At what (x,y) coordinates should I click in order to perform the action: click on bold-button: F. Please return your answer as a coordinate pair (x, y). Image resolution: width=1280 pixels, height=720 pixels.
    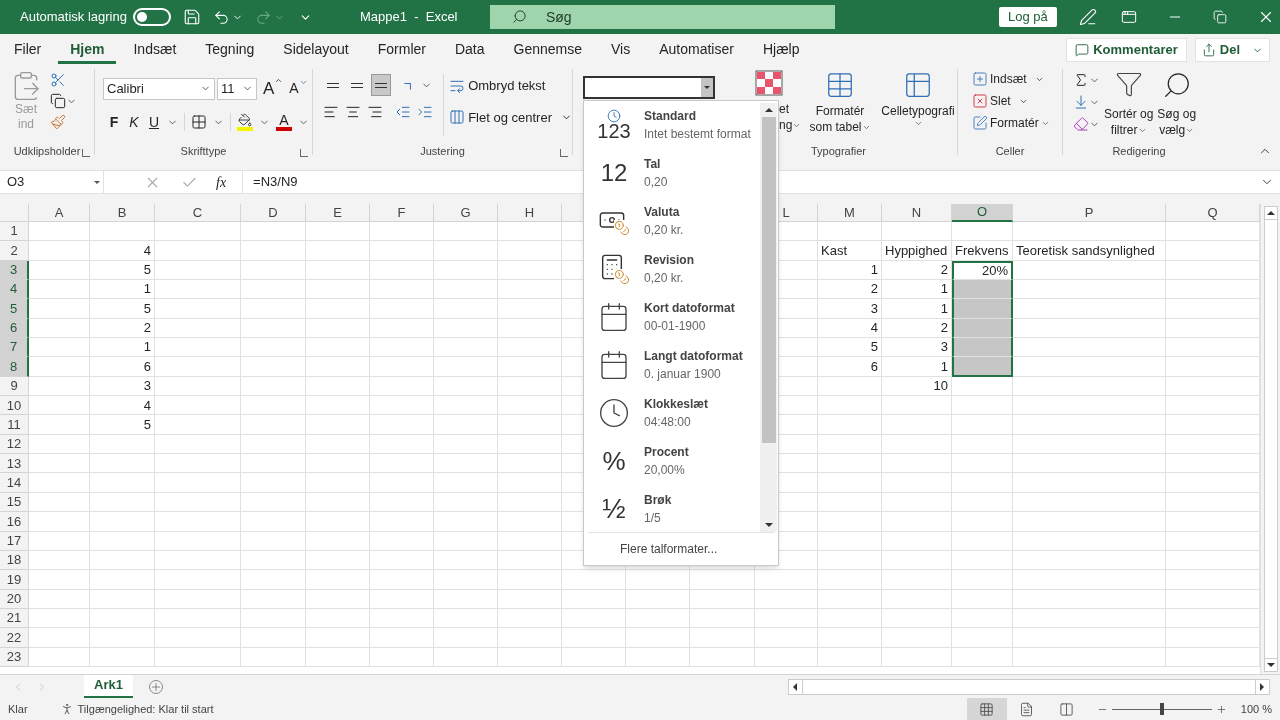
    Looking at the image, I should click on (114, 122).